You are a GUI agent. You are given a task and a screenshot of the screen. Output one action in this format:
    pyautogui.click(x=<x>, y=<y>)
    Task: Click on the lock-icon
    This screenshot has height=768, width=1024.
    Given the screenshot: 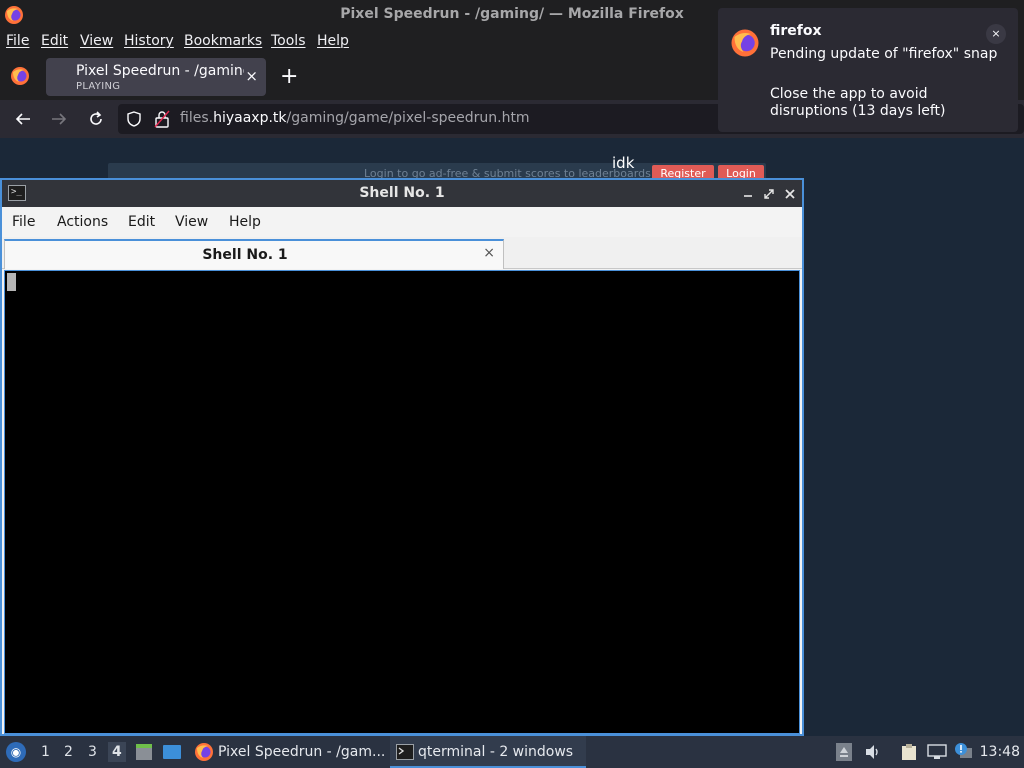 What is the action you would take?
    pyautogui.click(x=162, y=119)
    